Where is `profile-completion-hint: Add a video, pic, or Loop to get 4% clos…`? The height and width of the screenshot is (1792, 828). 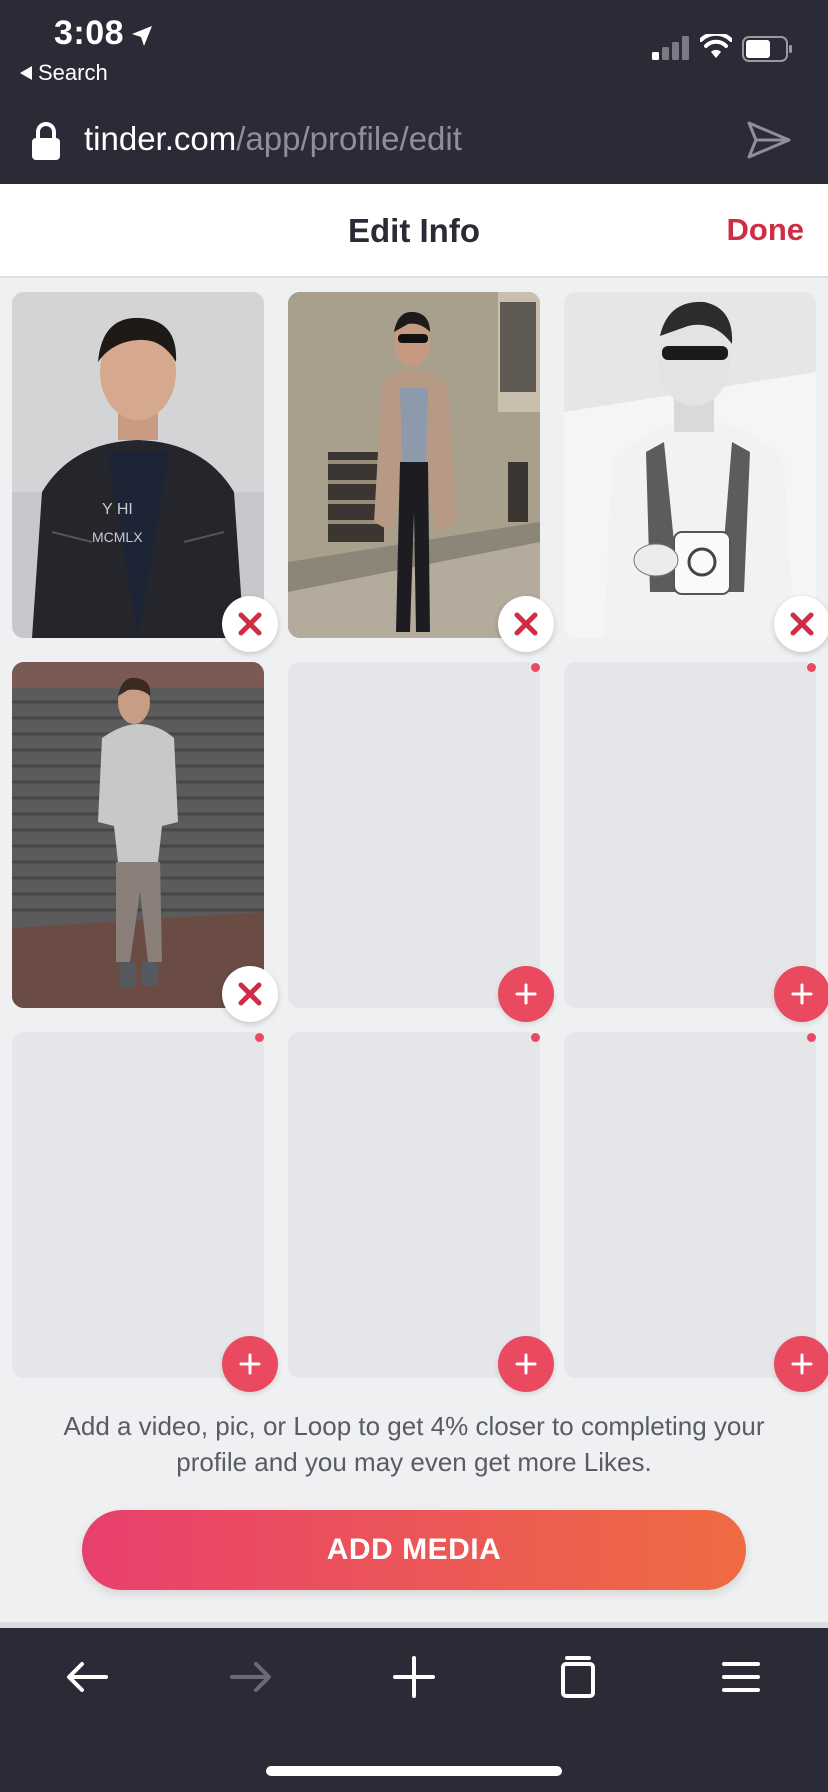 profile-completion-hint: Add a video, pic, or Loop to get 4% clos… is located at coordinates (414, 1444).